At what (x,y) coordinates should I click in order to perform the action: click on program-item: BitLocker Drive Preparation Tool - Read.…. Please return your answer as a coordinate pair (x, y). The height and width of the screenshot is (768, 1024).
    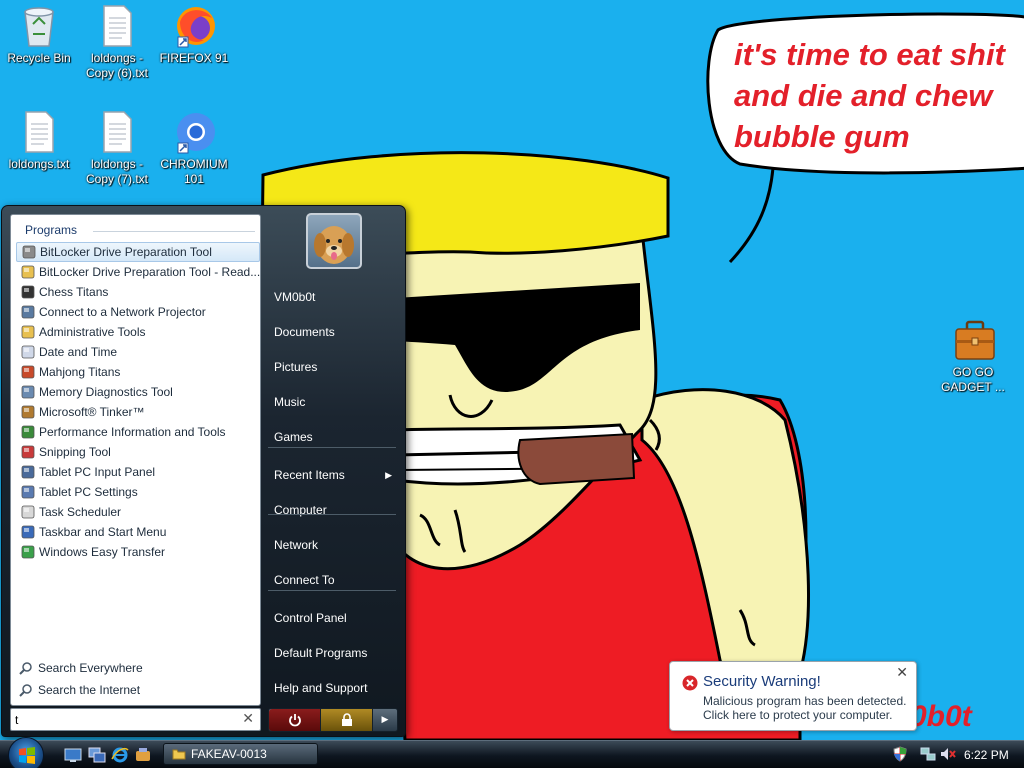
    Looking at the image, I should click on (138, 272).